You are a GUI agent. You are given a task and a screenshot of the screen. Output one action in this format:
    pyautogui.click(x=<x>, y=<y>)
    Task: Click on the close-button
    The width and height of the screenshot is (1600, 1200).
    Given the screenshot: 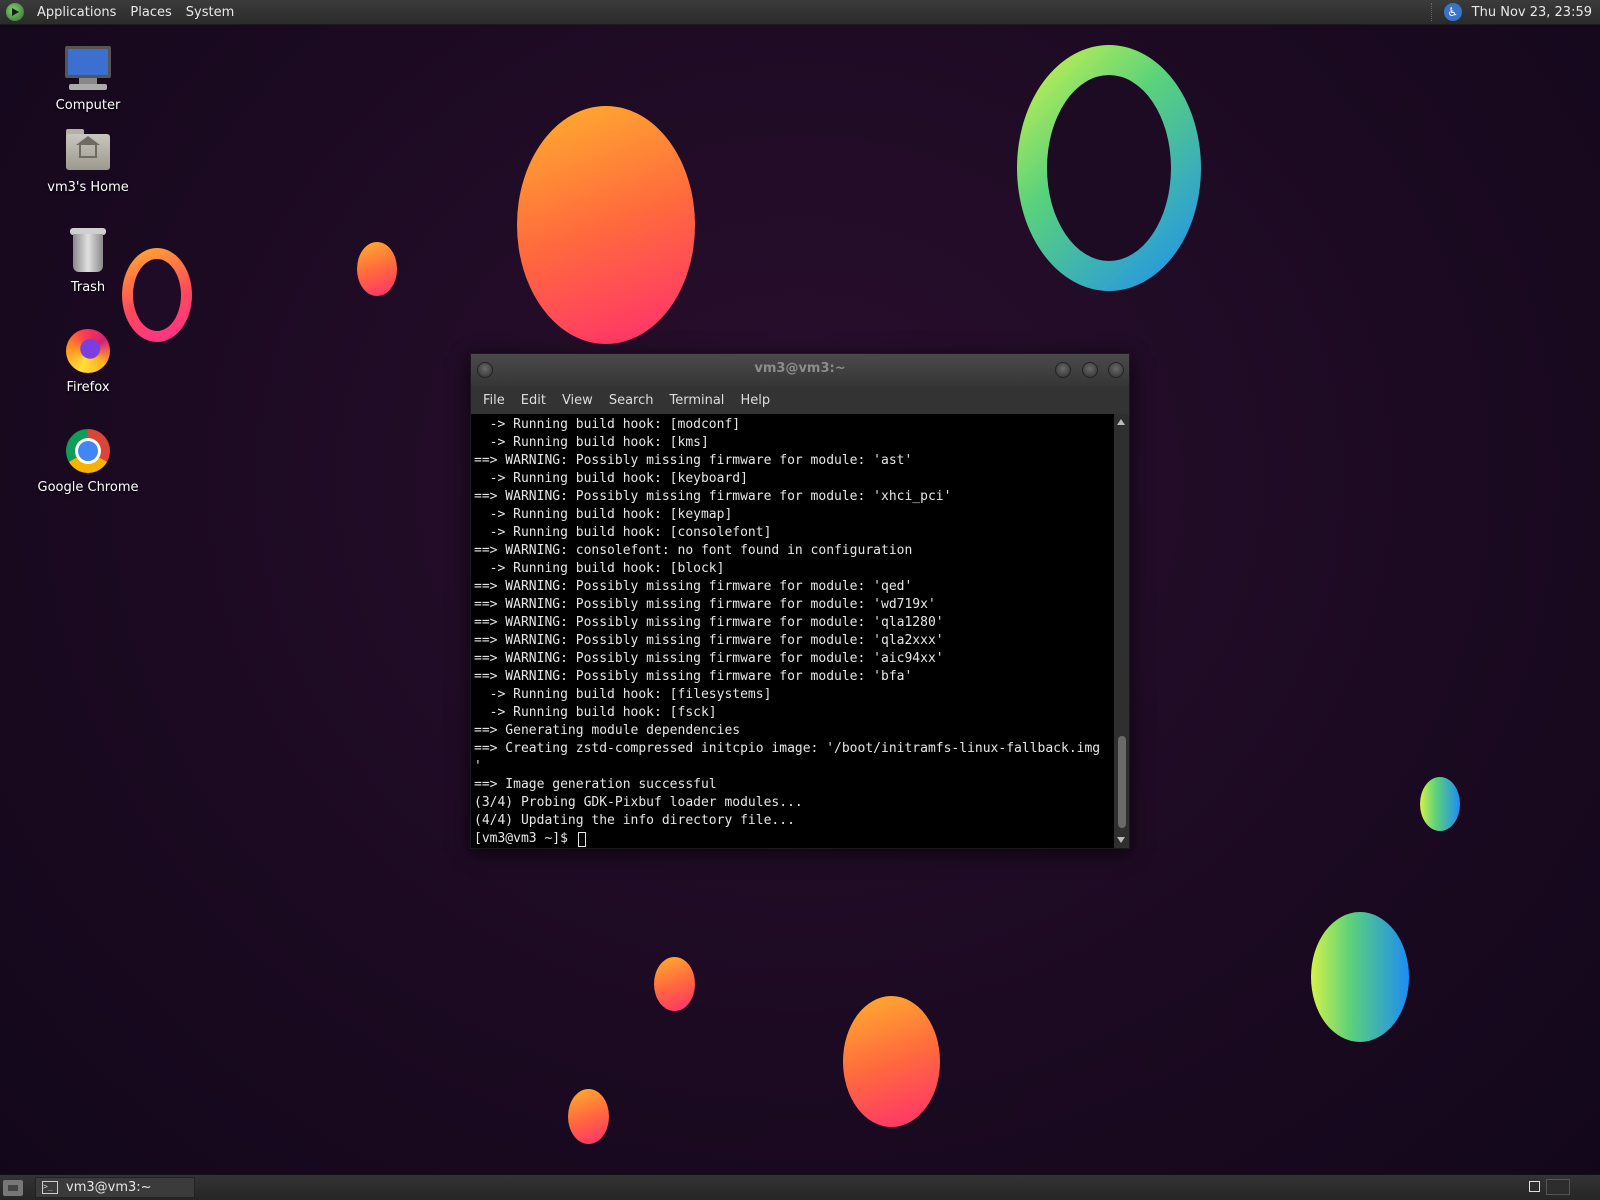 What is the action you would take?
    pyautogui.click(x=1116, y=370)
    